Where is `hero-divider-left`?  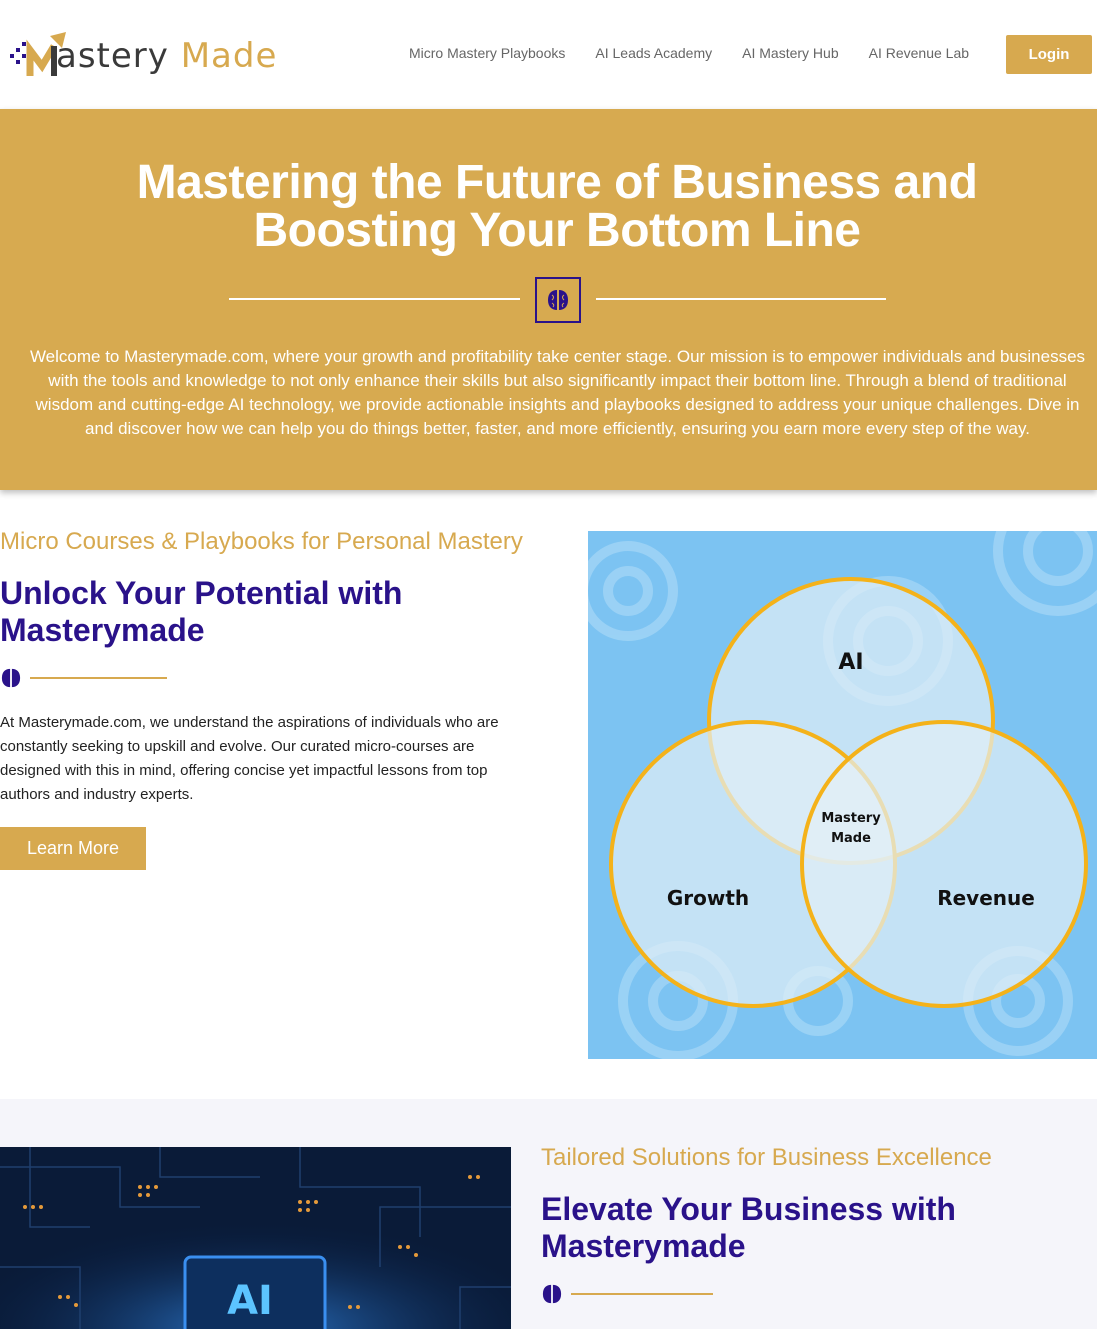 hero-divider-left is located at coordinates (374, 299).